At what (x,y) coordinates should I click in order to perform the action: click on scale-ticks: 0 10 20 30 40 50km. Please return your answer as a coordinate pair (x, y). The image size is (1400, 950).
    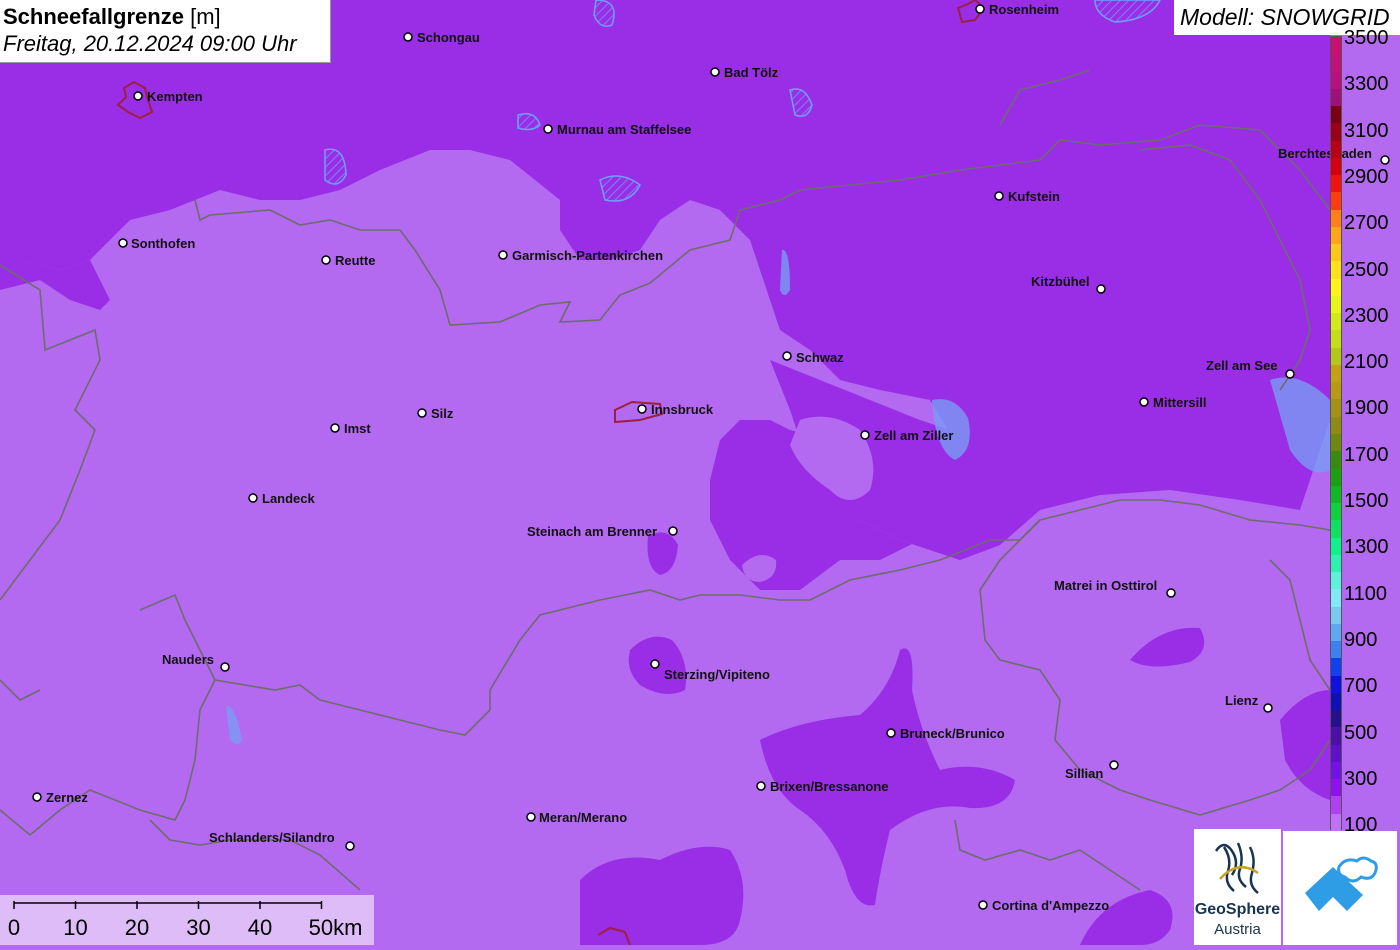
    Looking at the image, I should click on (185, 920).